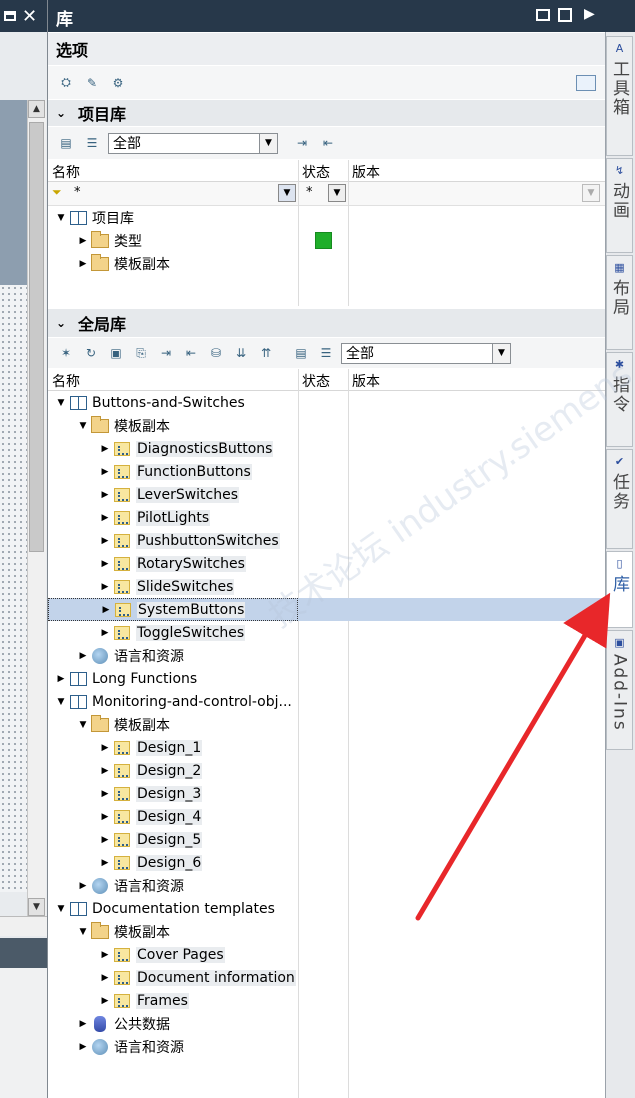 The width and height of the screenshot is (635, 1098). What do you see at coordinates (92, 83) in the screenshot?
I see `eraser-icon: ✎` at bounding box center [92, 83].